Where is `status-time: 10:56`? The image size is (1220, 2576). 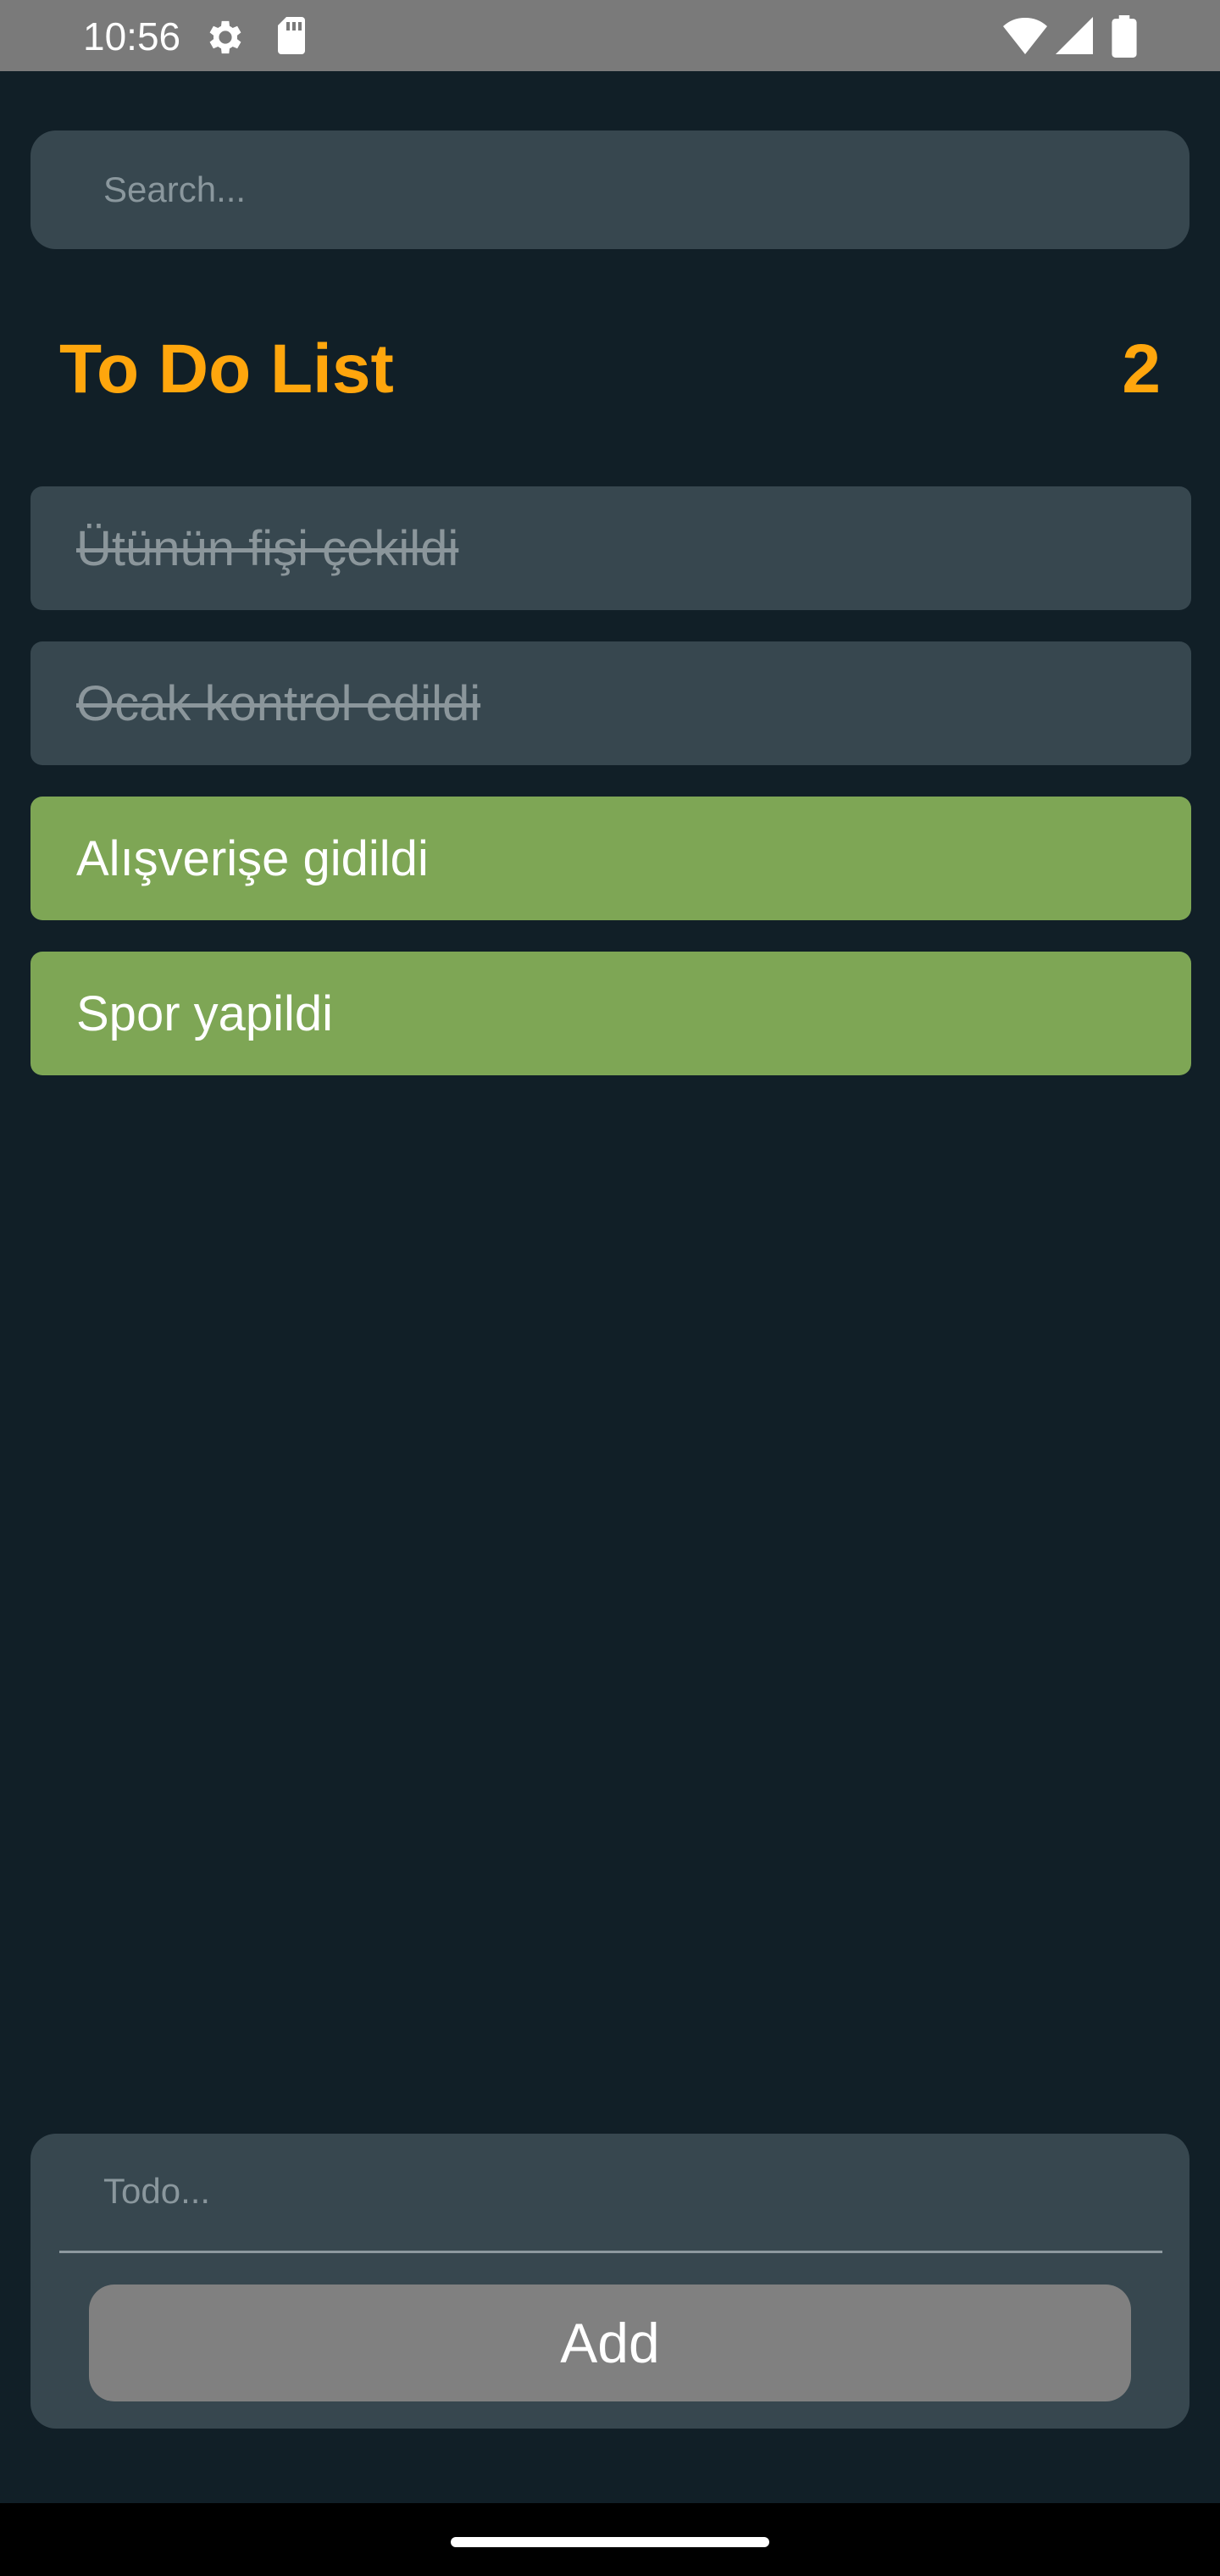
status-time: 10:56 is located at coordinates (132, 36).